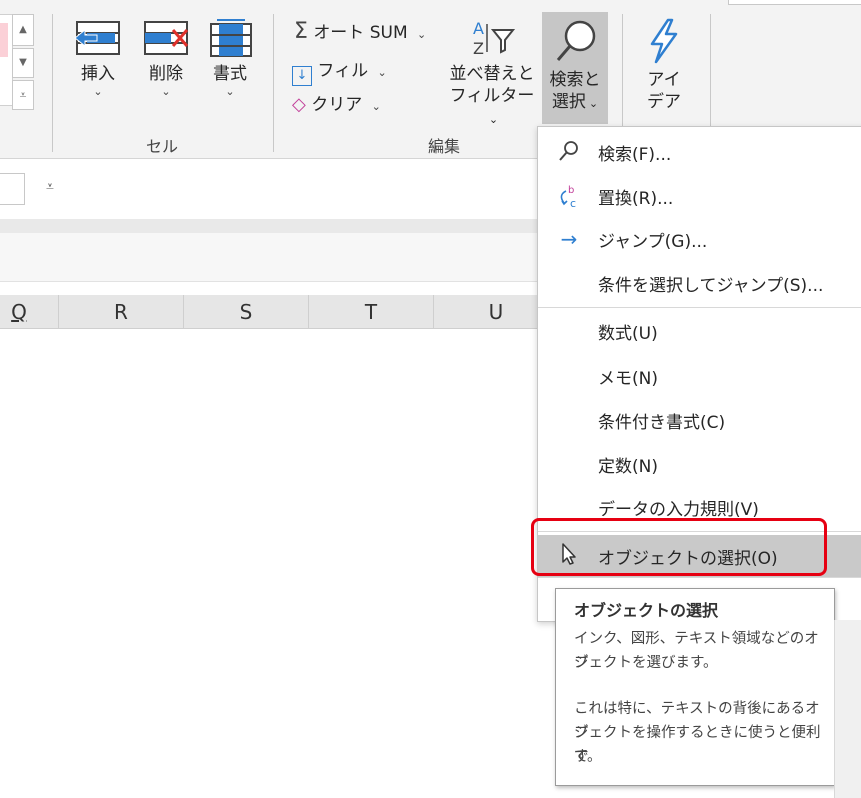 Image resolution: width=861 pixels, height=798 pixels. I want to click on find-select-button: 検索と 選択 ⌄, so click(575, 68).